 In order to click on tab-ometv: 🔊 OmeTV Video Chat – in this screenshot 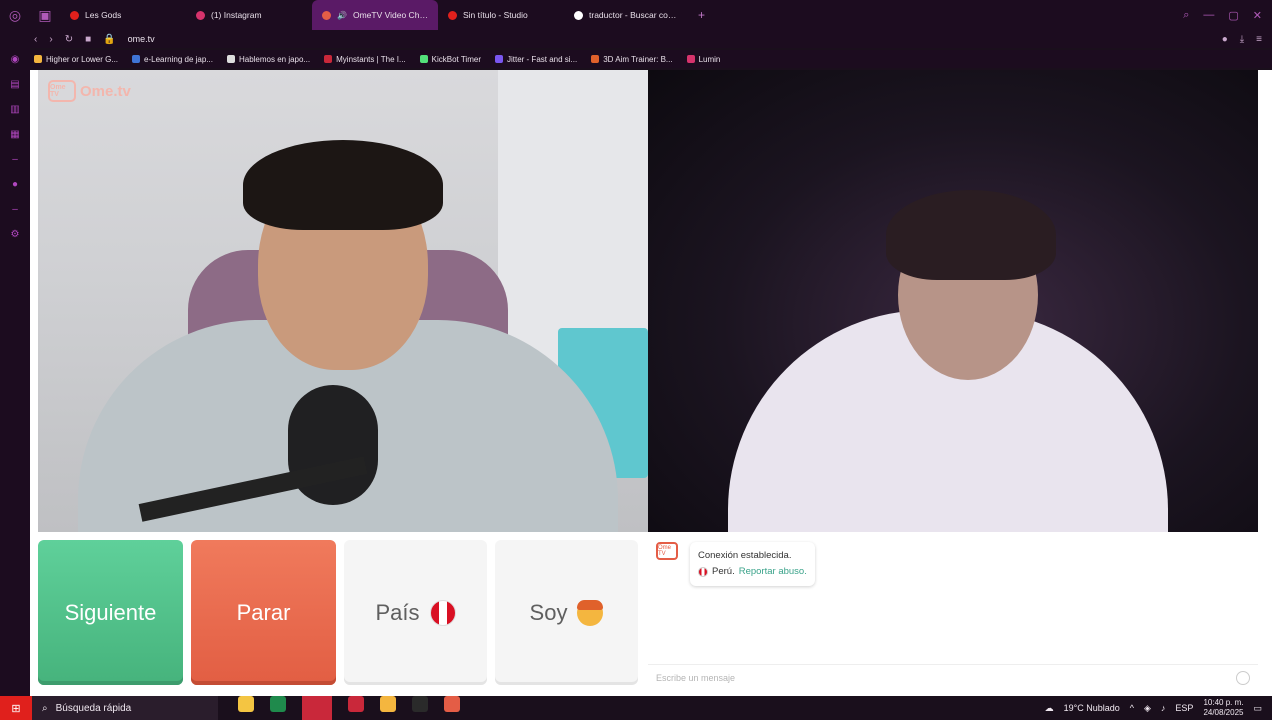, I will do `click(375, 15)`.